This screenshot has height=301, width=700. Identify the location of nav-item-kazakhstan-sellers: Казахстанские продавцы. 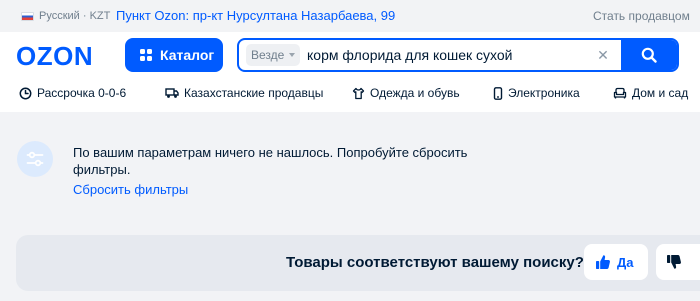
(244, 93).